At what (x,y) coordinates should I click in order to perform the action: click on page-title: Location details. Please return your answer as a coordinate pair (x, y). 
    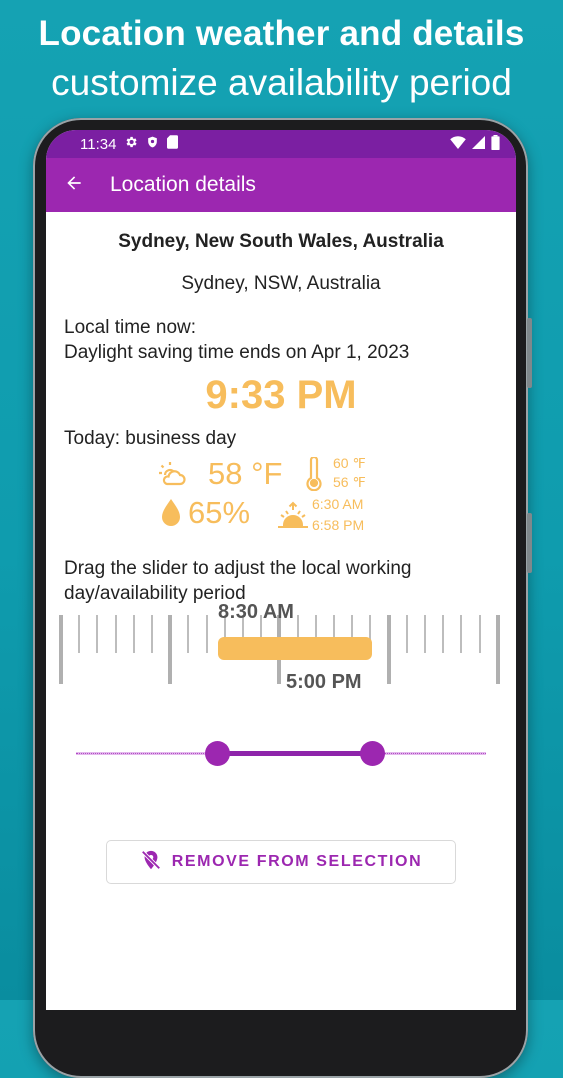
    Looking at the image, I should click on (183, 184).